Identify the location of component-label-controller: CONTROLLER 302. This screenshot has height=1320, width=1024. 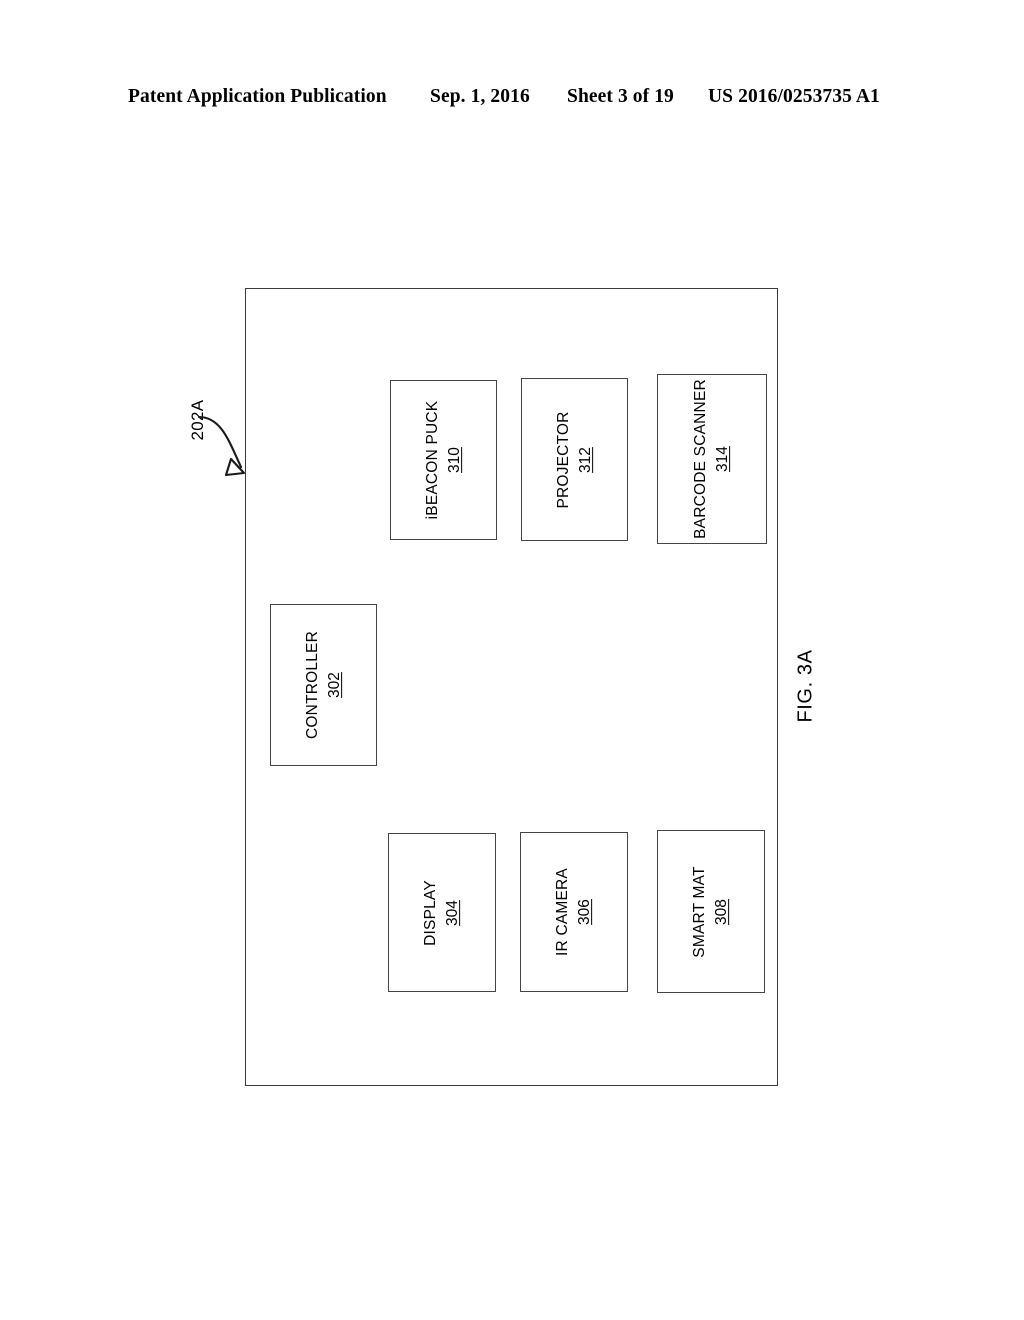
(324, 685).